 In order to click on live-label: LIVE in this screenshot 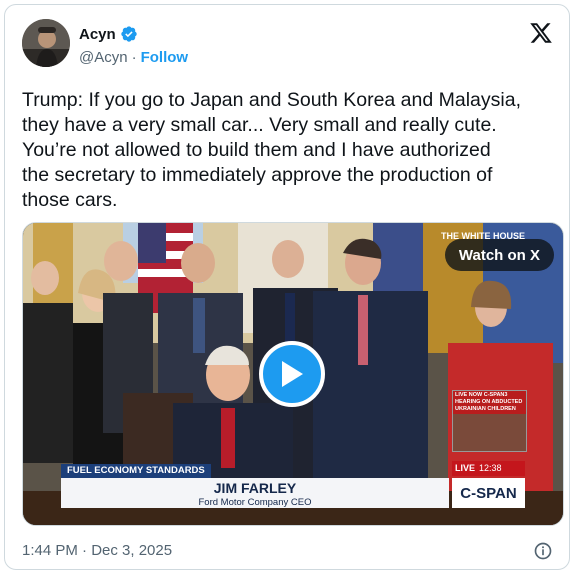, I will do `click(465, 468)`.